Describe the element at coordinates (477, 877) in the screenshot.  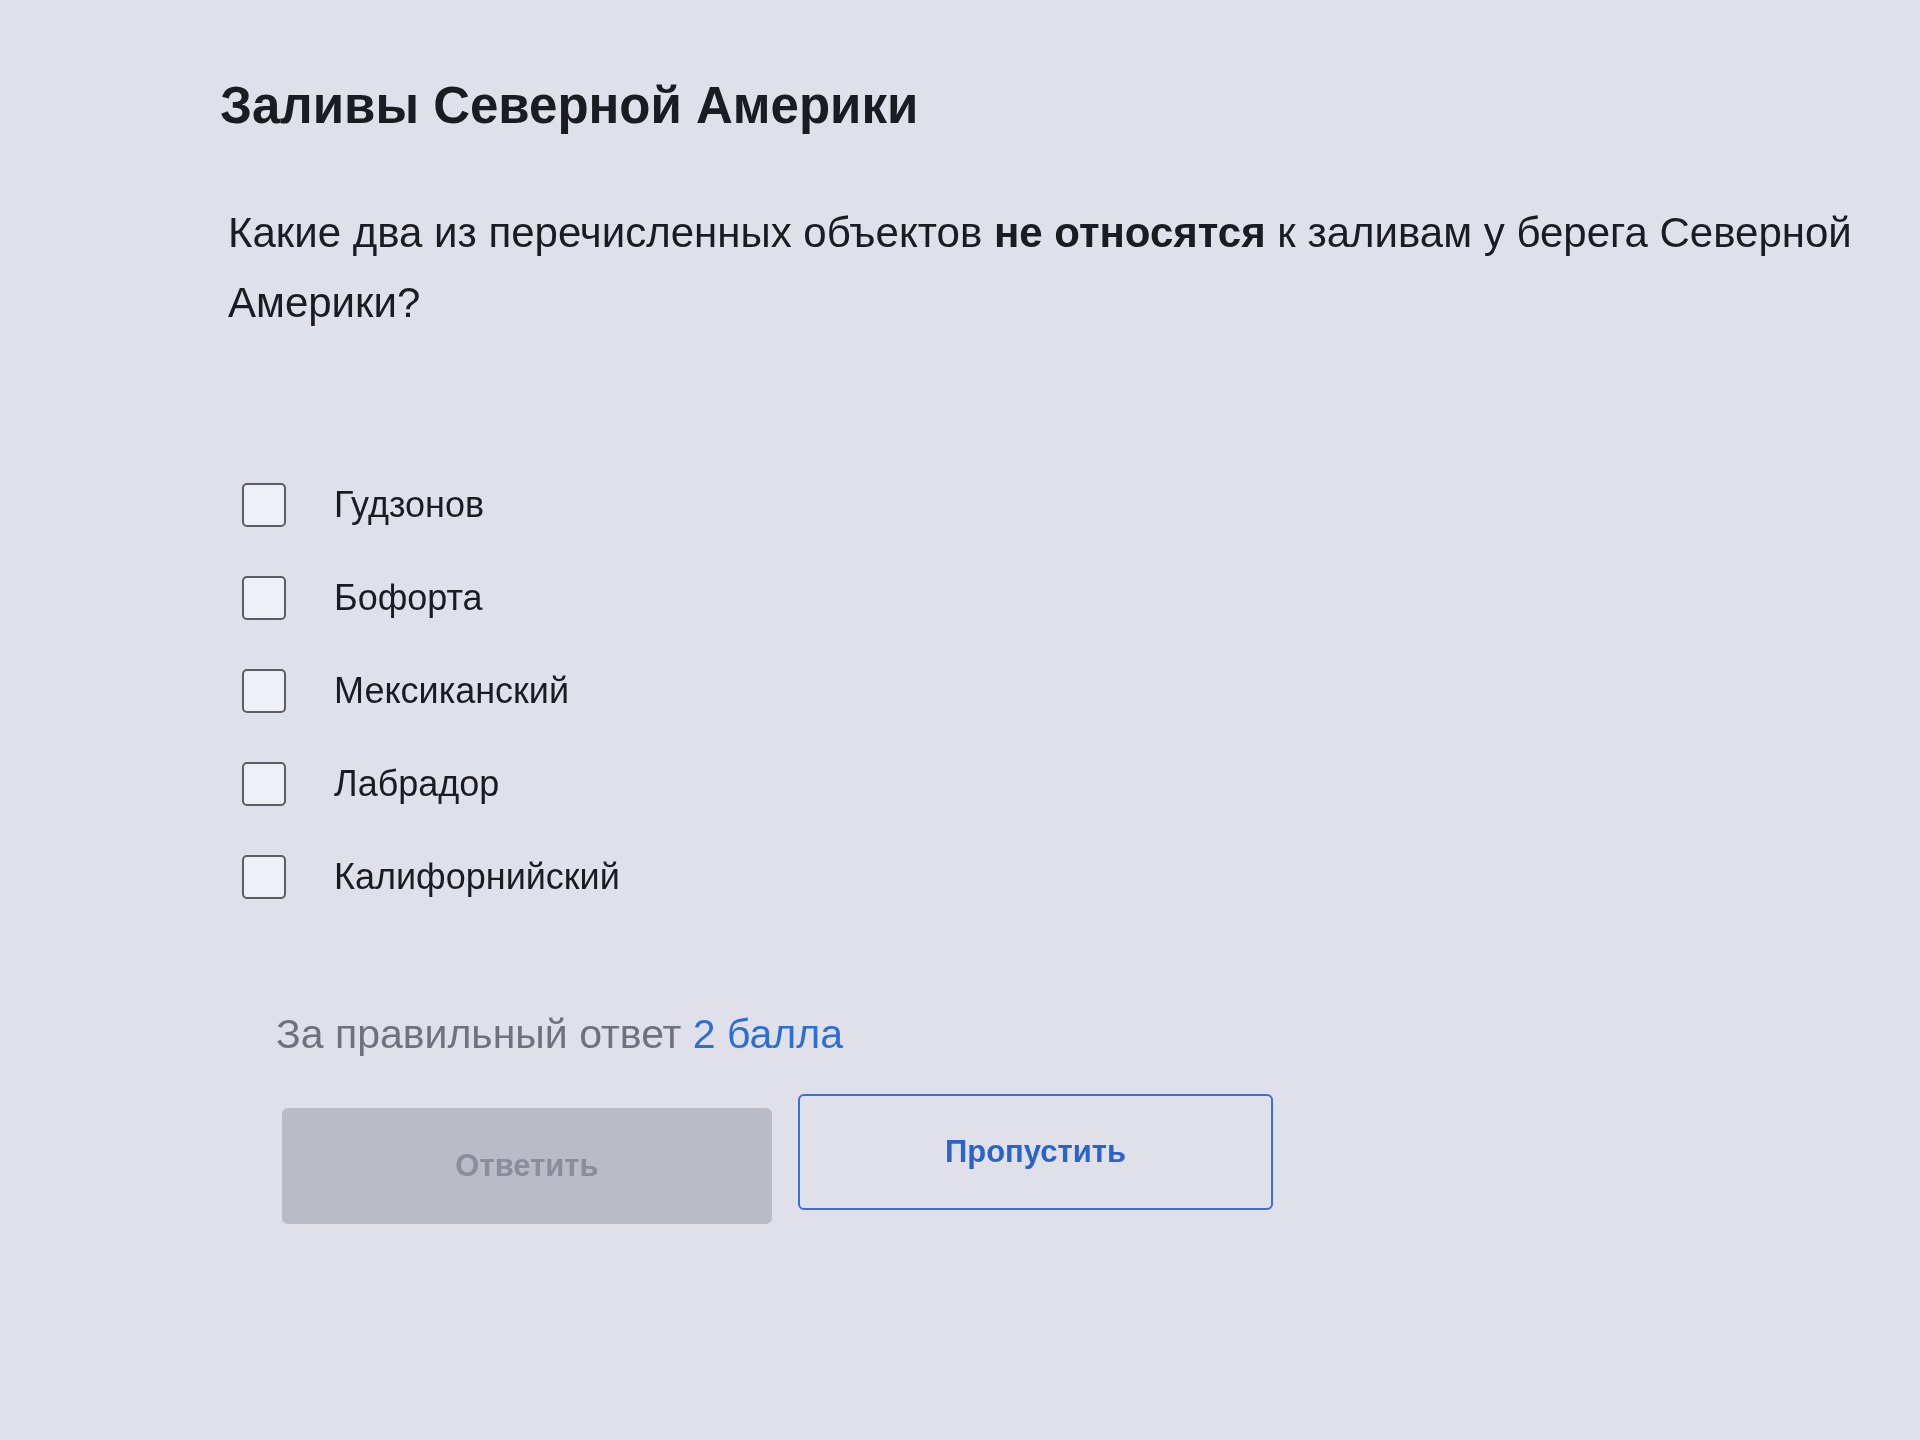
I see `option-label: Калифорнийский` at that location.